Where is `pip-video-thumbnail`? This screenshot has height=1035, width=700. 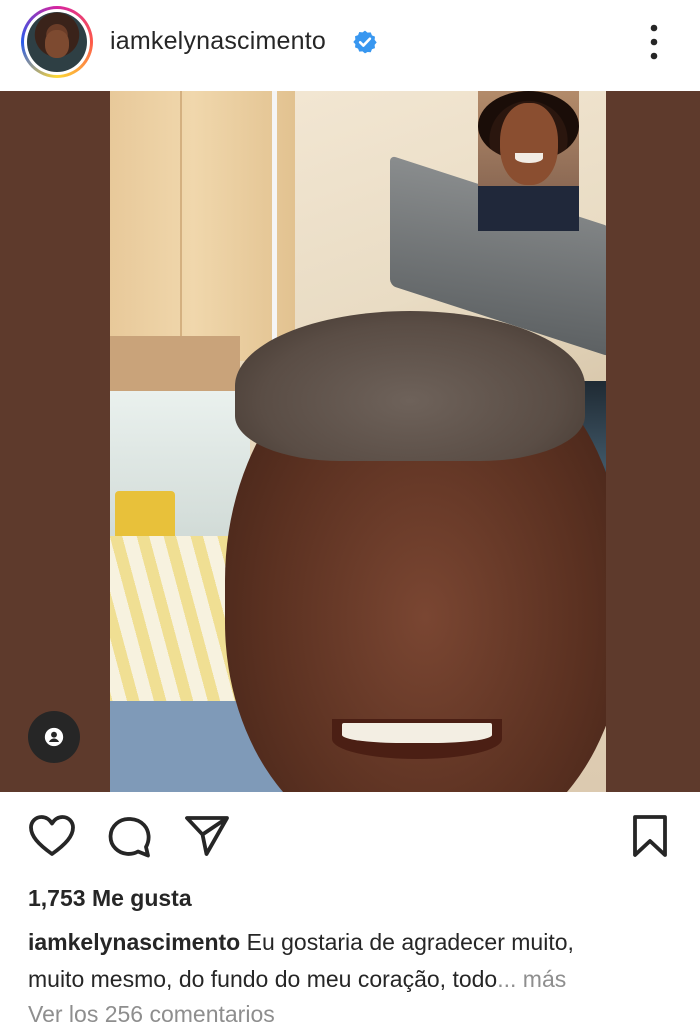 pip-video-thumbnail is located at coordinates (528, 161).